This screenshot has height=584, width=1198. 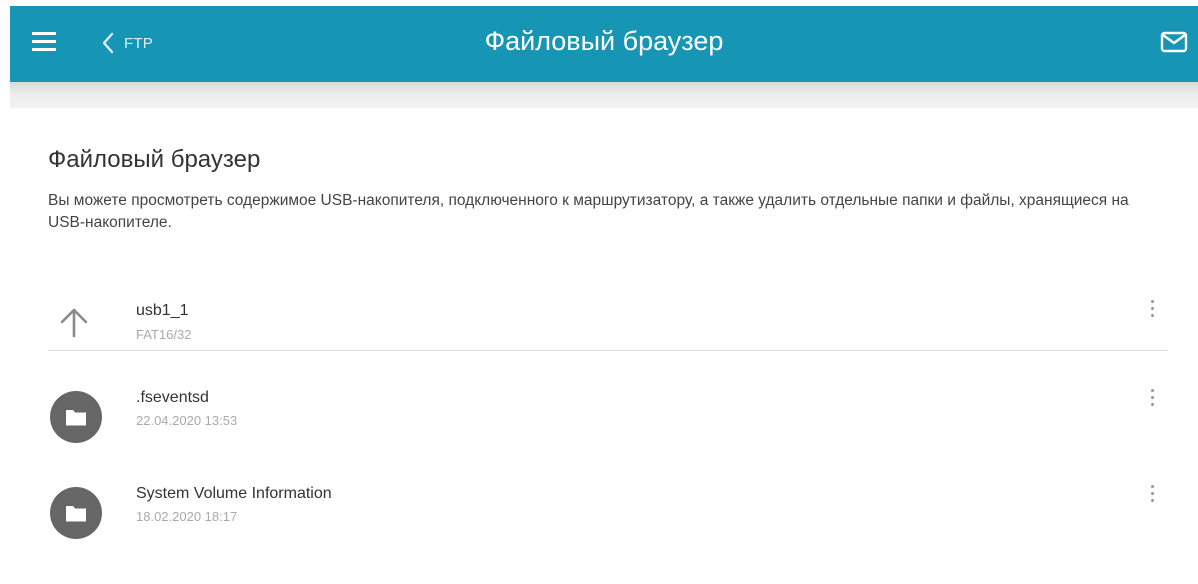 I want to click on file-date: 22.04.2020 13:53, so click(x=187, y=420).